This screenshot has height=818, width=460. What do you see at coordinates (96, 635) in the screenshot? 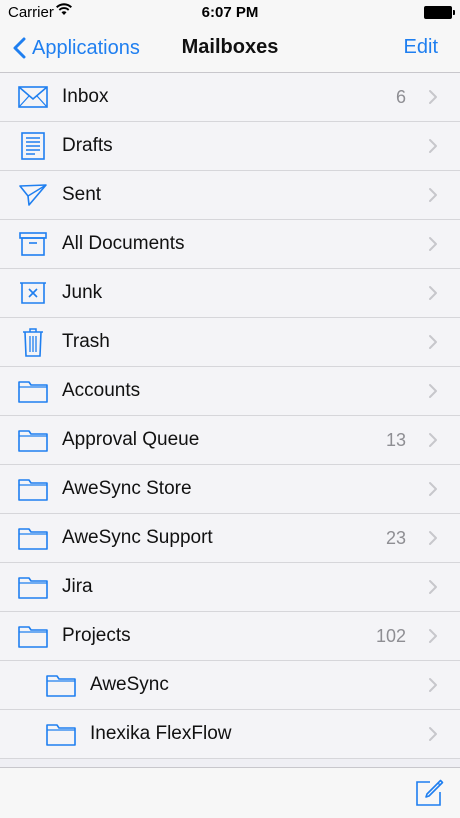
I see `mailbox-label: Projects` at bounding box center [96, 635].